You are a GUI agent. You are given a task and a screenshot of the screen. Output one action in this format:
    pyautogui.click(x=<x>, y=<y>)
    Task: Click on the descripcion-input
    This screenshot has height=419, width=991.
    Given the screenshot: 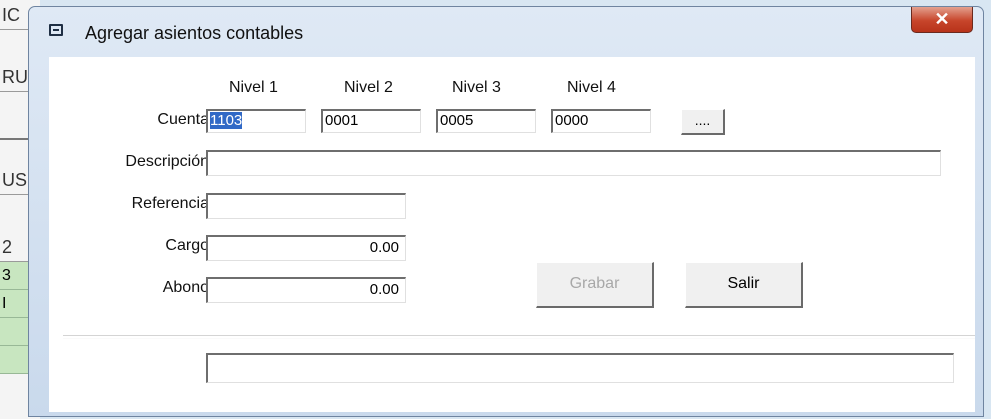 What is the action you would take?
    pyautogui.click(x=573, y=163)
    